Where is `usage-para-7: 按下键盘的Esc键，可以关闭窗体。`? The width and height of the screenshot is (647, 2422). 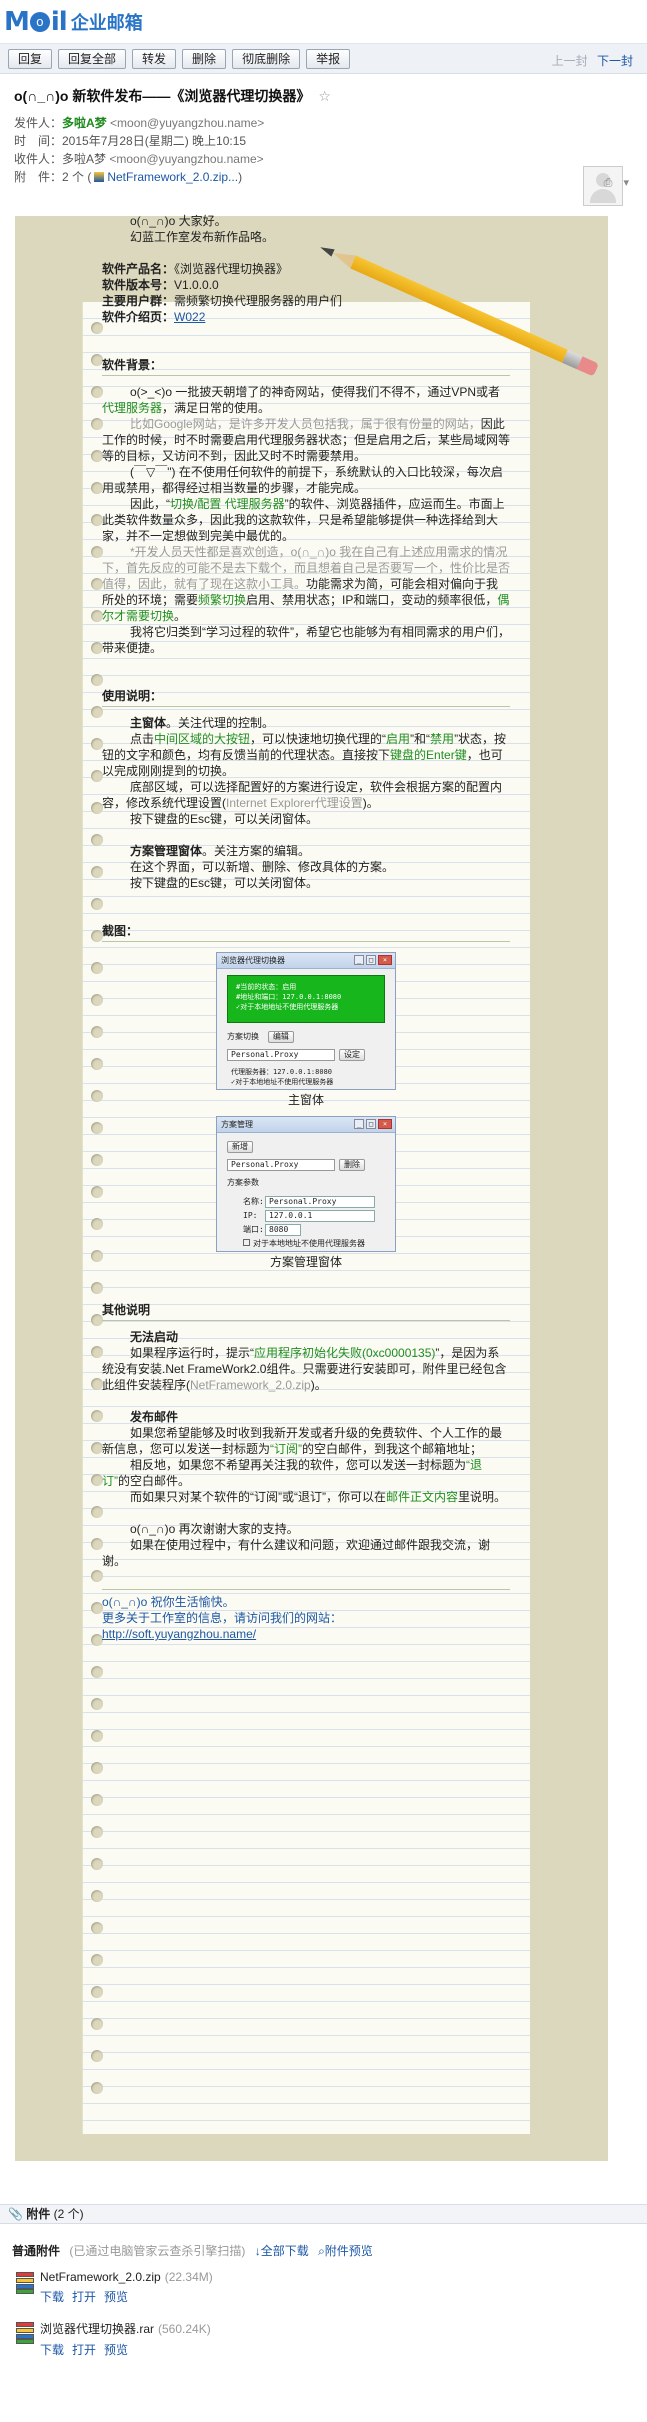
usage-para-7: 按下键盘的Esc键，可以关闭窗体。 is located at coordinates (224, 883).